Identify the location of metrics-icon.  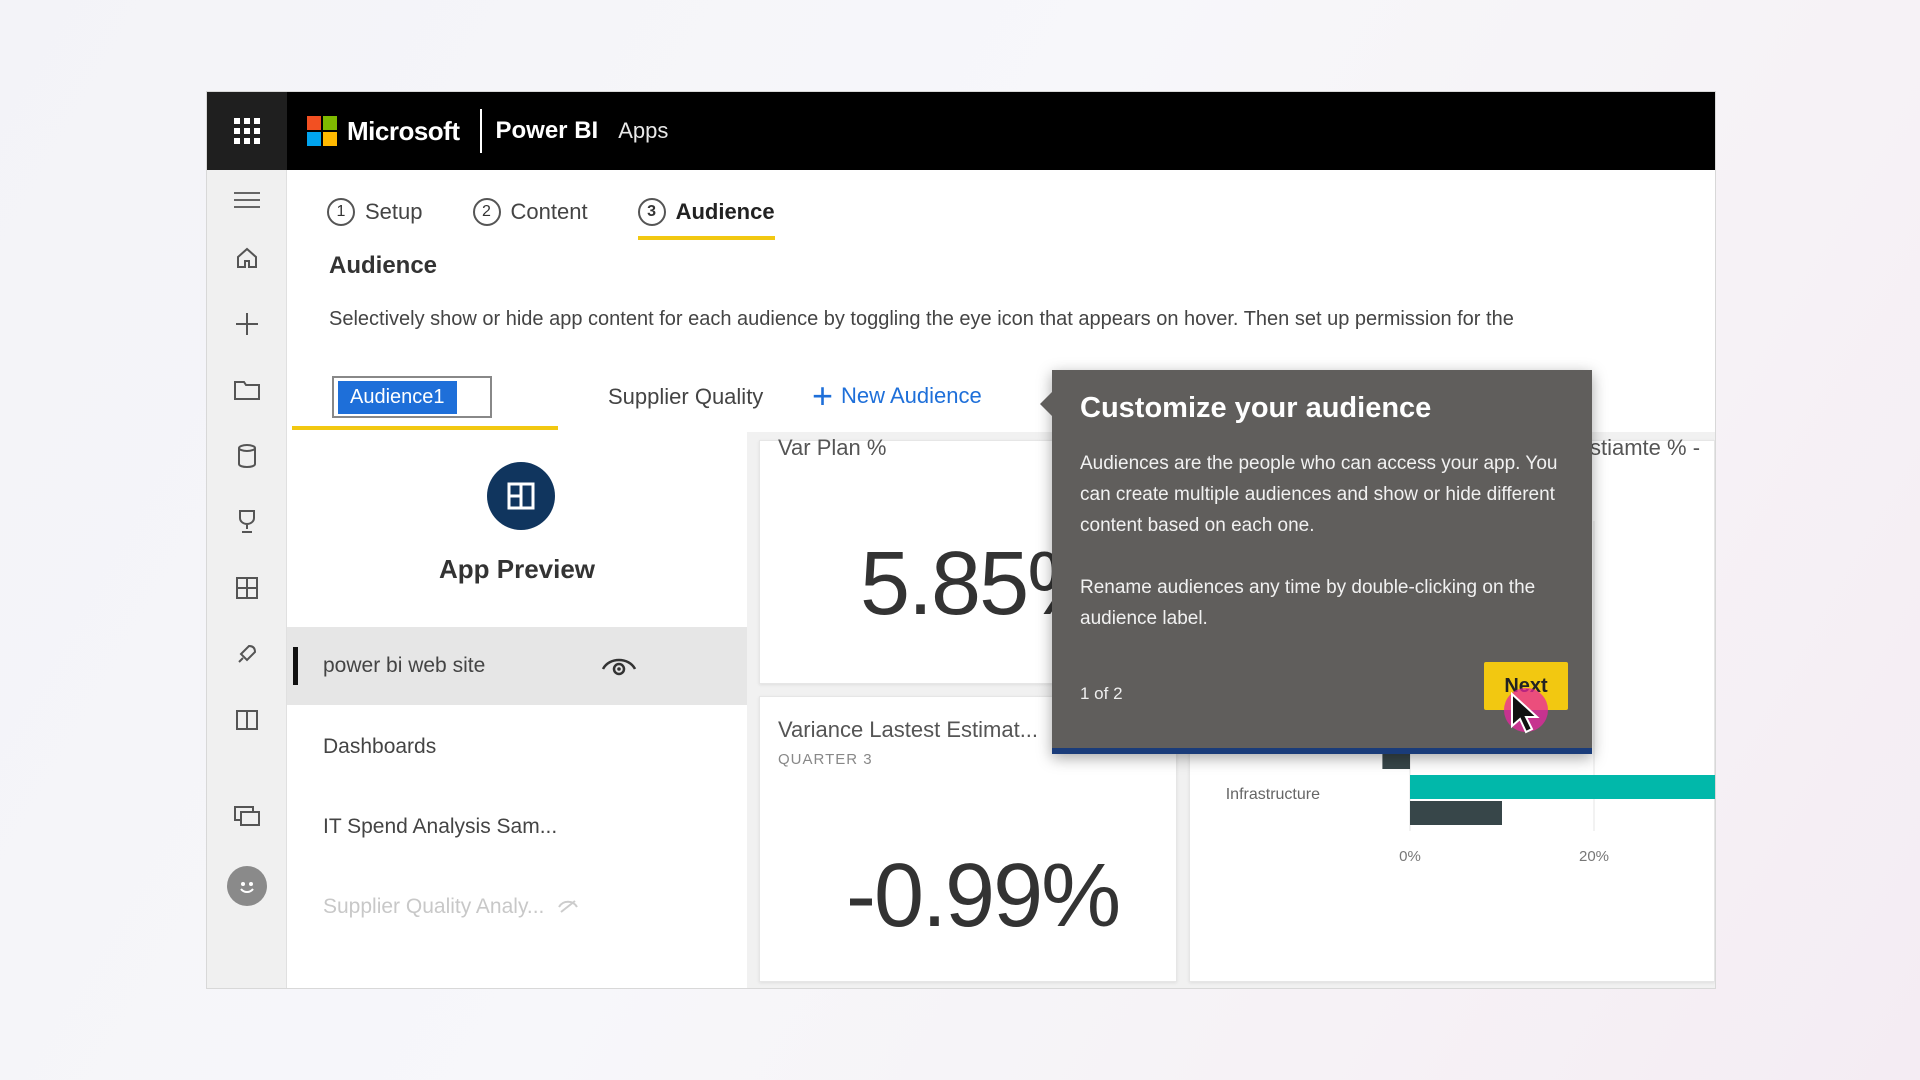
(247, 522).